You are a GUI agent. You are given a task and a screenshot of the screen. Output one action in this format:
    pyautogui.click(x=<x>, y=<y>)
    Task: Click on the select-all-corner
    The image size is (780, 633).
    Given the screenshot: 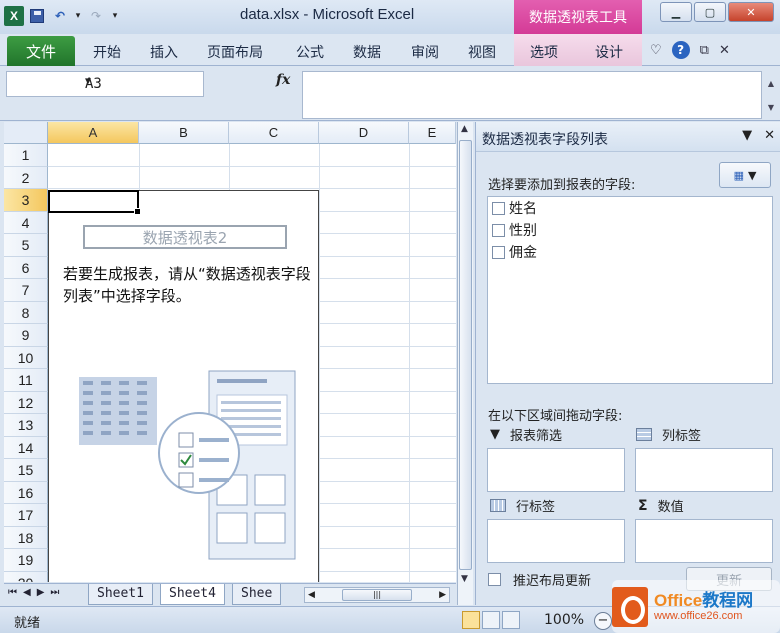 What is the action you would take?
    pyautogui.click(x=26, y=133)
    